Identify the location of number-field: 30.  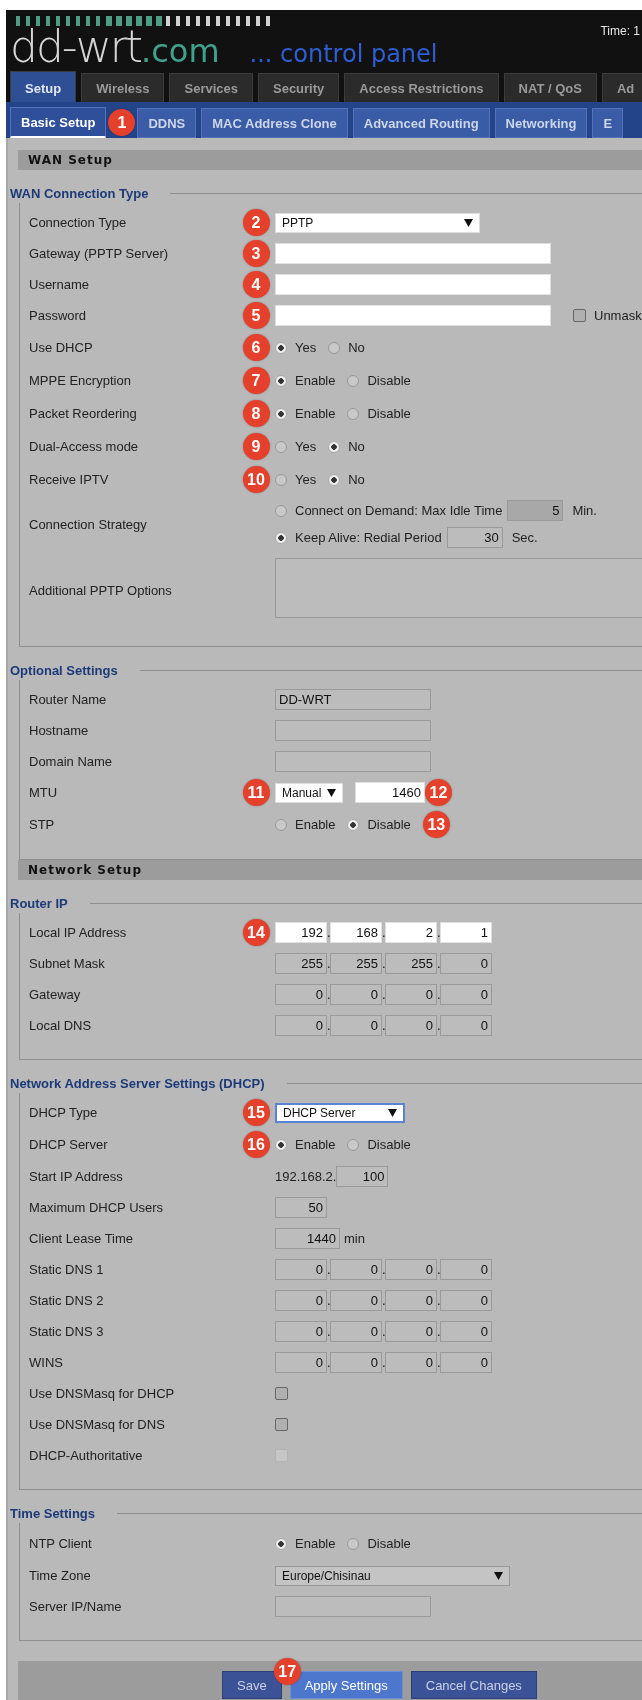
(474, 537).